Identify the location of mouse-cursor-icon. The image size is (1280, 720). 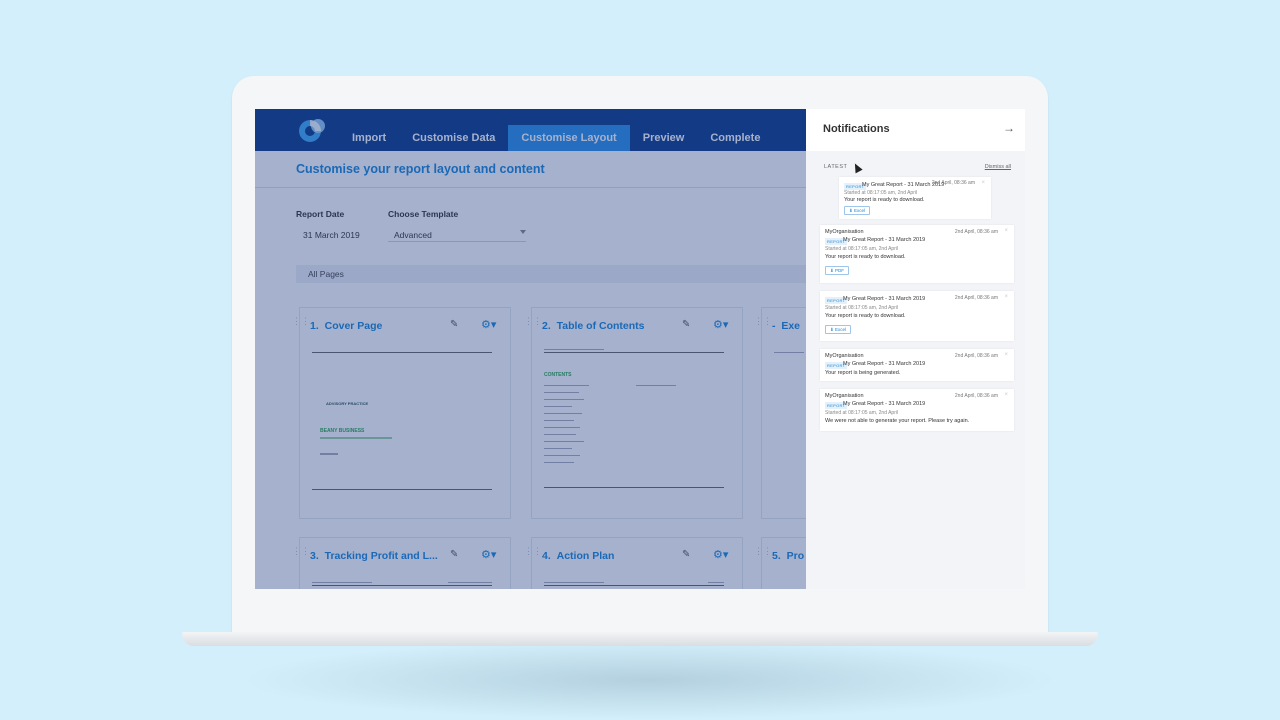
(857, 167).